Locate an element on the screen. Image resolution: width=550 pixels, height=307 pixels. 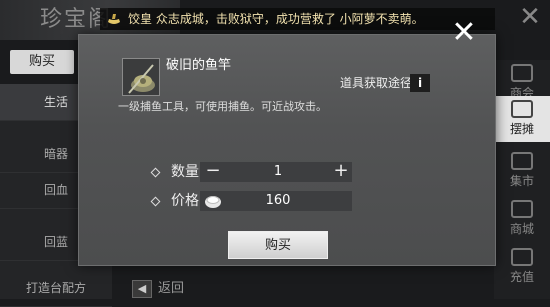
plus-button: + is located at coordinates (341, 172).